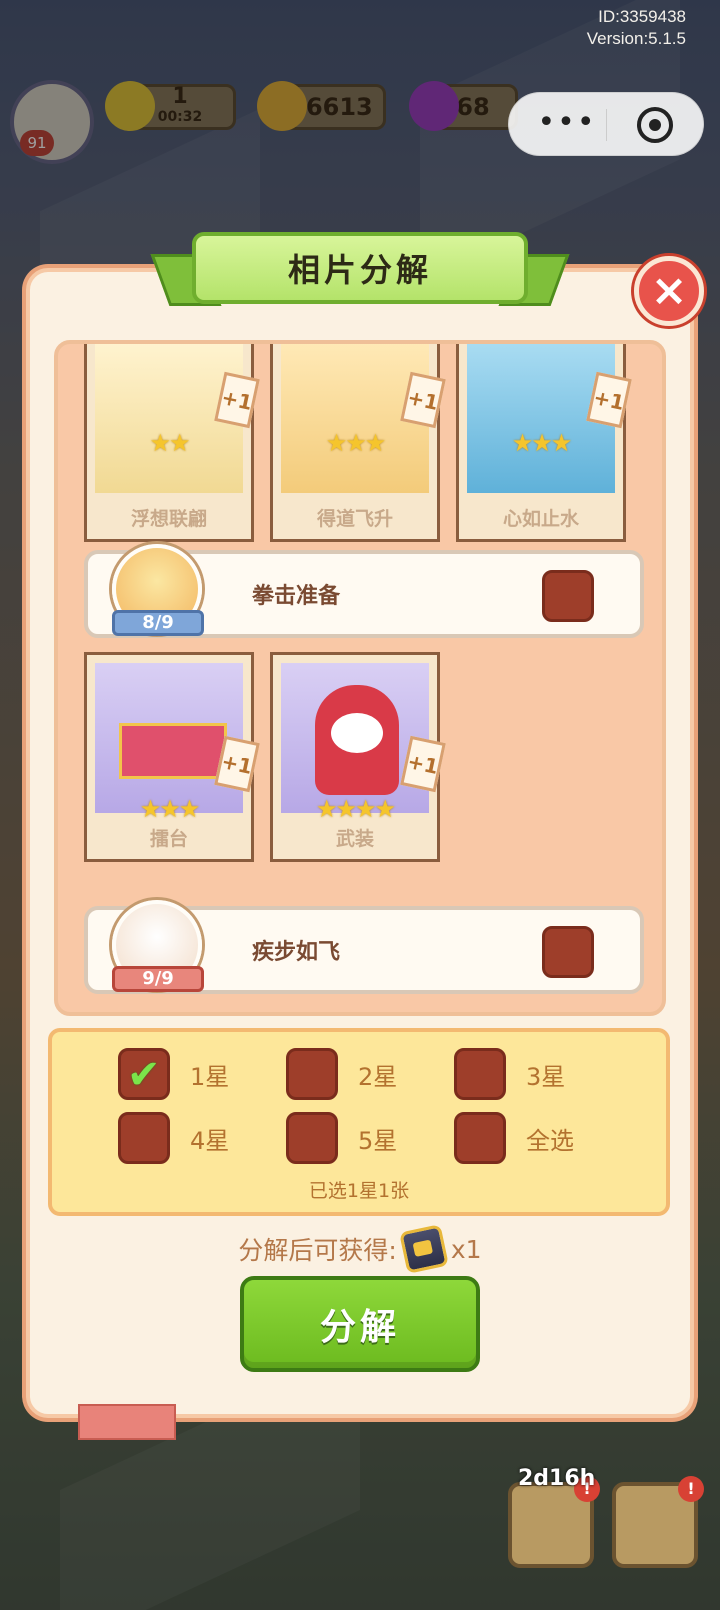 The height and width of the screenshot is (1610, 720). Describe the element at coordinates (173, 751) in the screenshot. I see `boxing-ring-icon` at that location.